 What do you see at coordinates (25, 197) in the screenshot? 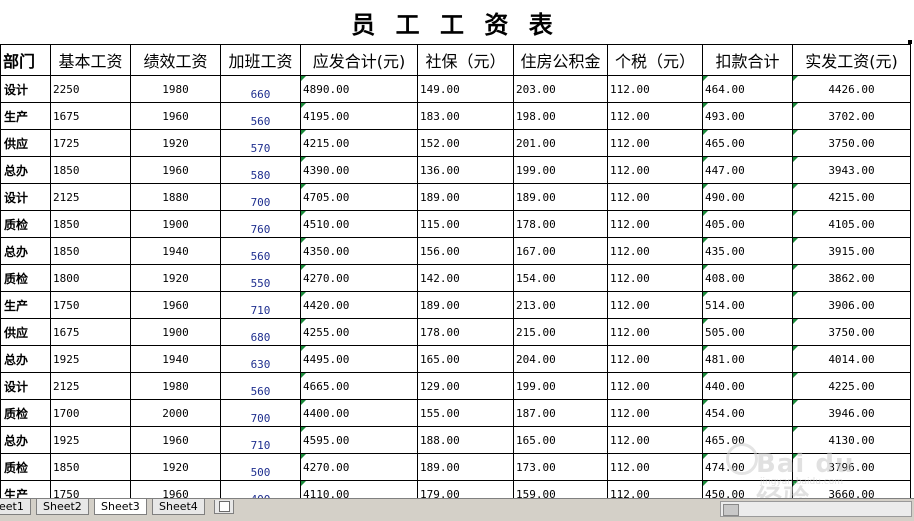
I see `cell-dept: 设计` at bounding box center [25, 197].